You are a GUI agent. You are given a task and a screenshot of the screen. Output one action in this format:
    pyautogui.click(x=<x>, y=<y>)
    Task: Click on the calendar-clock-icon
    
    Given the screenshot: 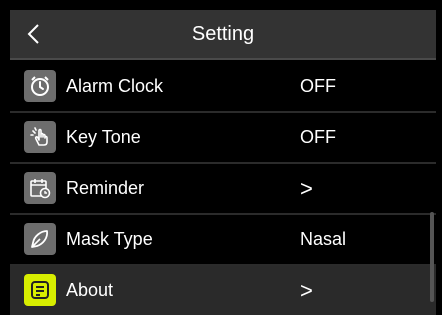 What is the action you would take?
    pyautogui.click(x=40, y=188)
    